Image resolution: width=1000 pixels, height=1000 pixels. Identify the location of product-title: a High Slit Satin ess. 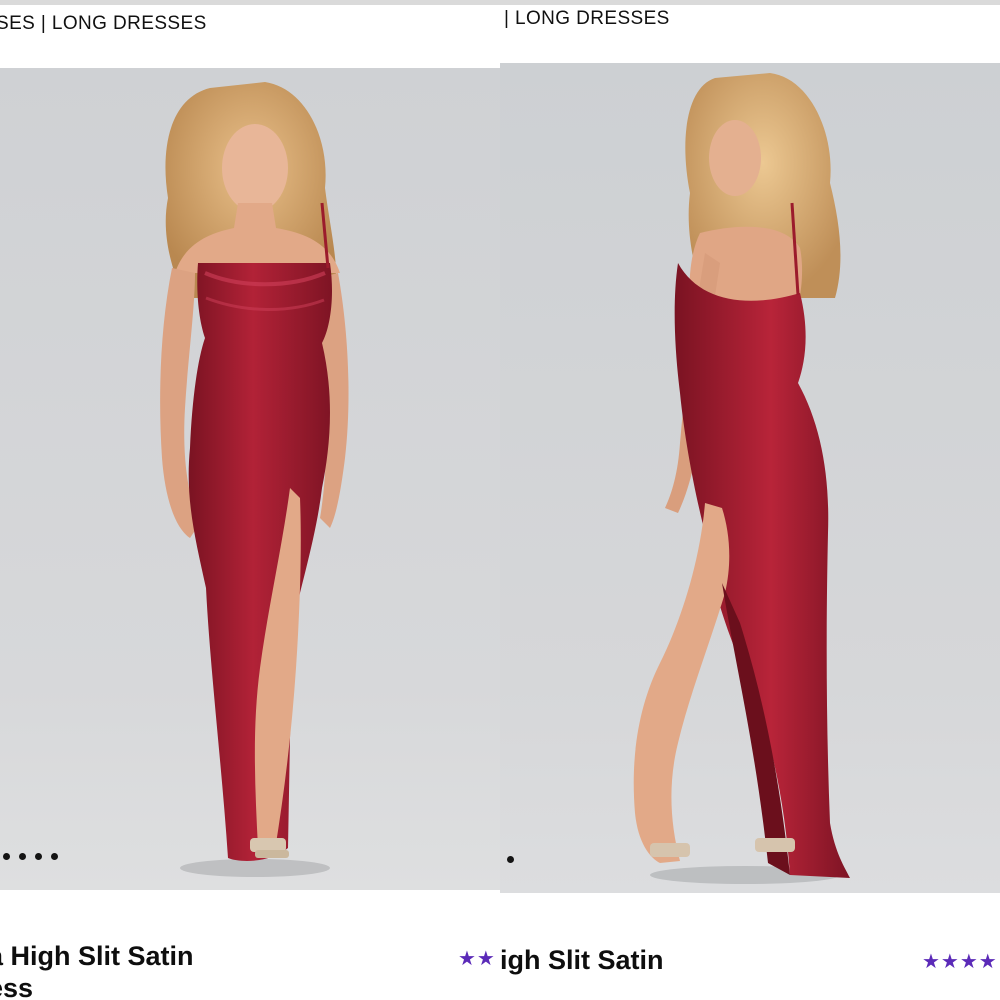
(97, 970).